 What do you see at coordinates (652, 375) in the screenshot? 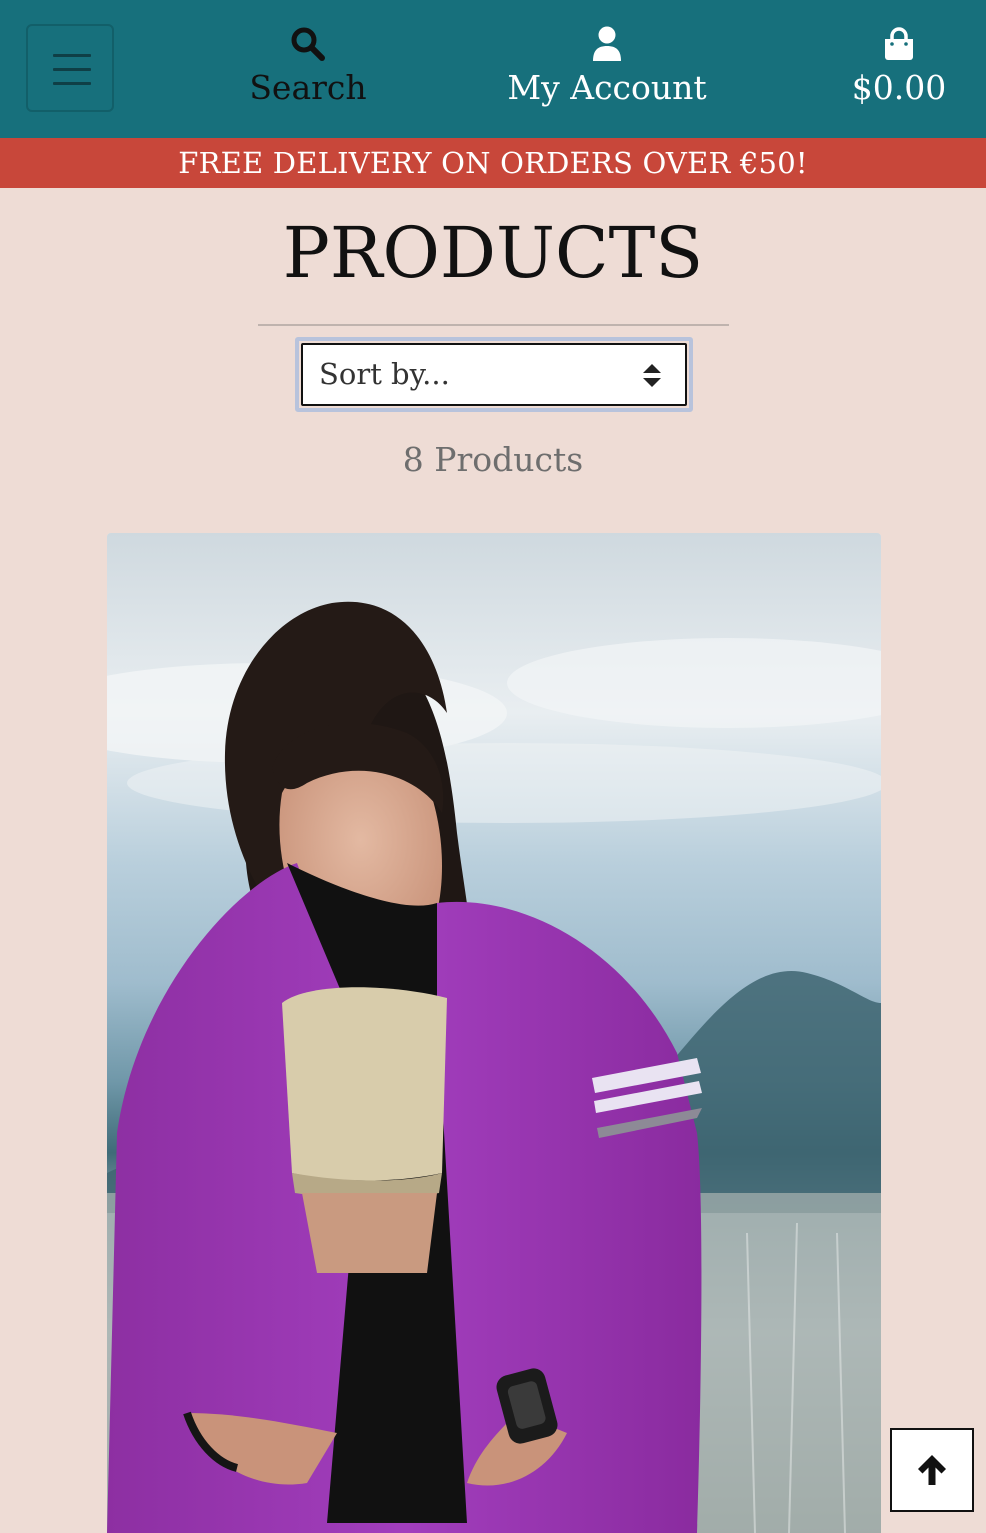
I see `sort-arrows-icon` at bounding box center [652, 375].